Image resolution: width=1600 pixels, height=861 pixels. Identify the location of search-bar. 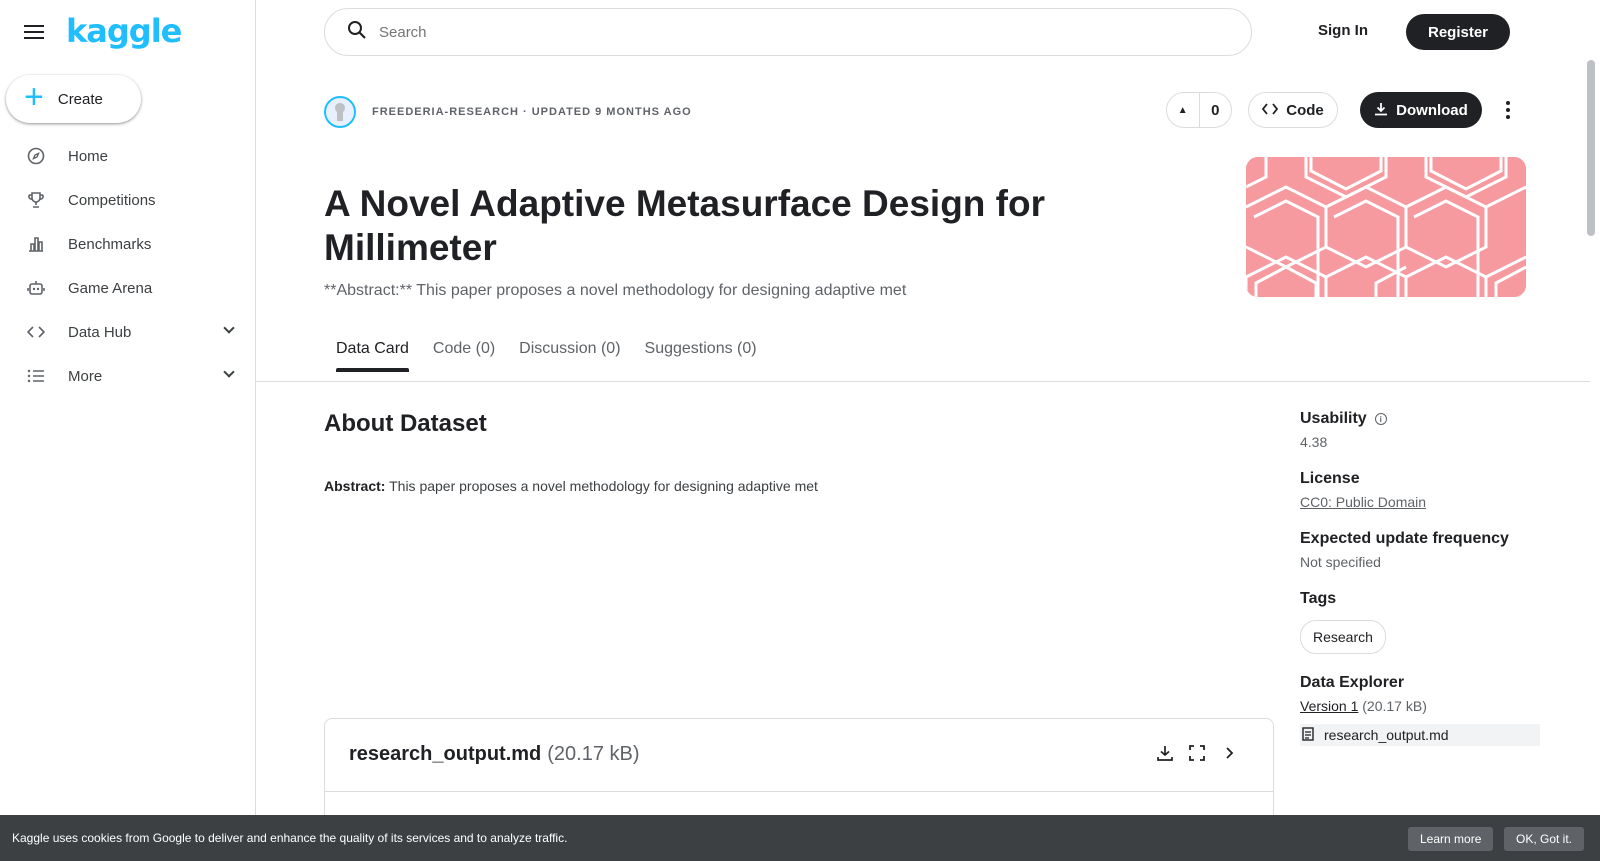
(788, 32).